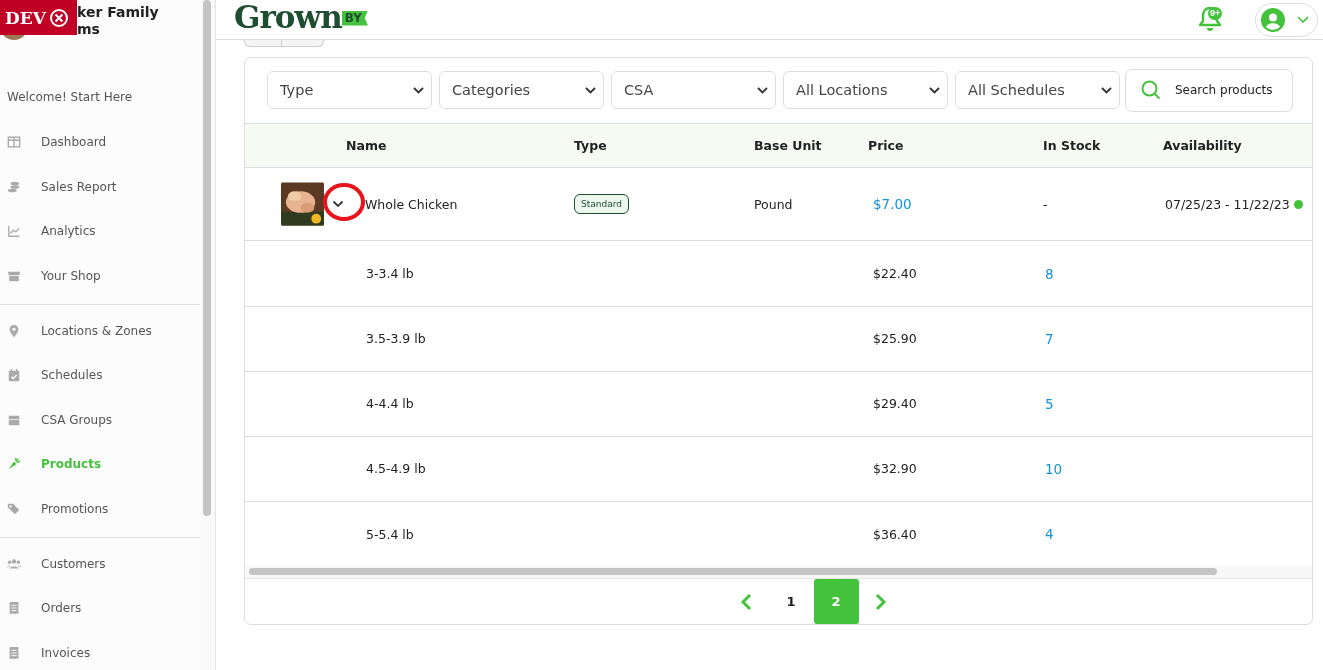 The image size is (1323, 670). Describe the element at coordinates (100, 509) in the screenshot. I see `sidebar-item: Promotions` at that location.